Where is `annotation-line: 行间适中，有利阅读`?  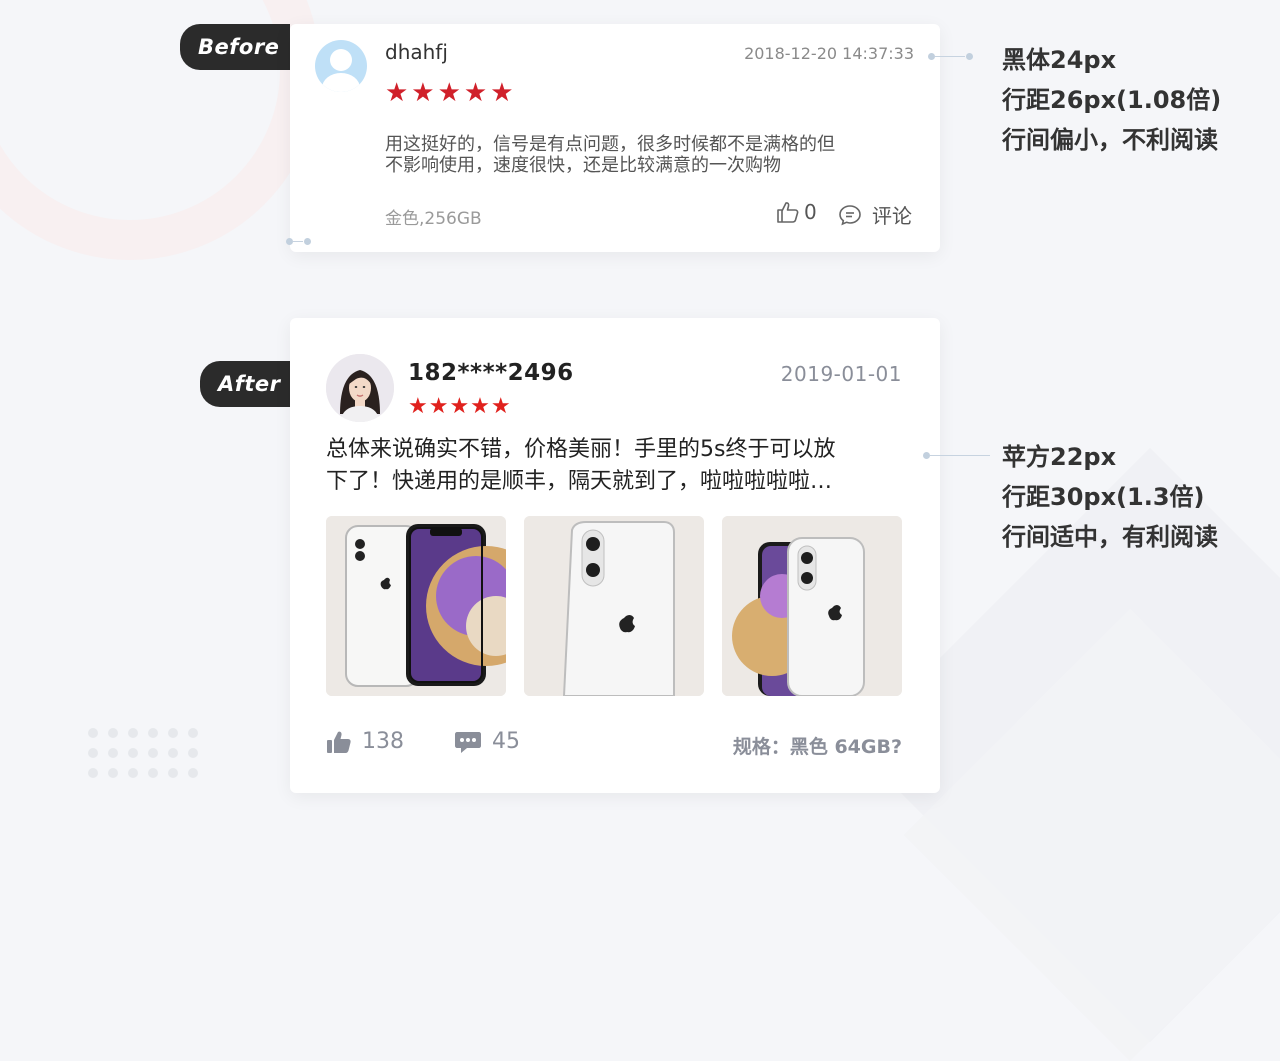 annotation-line: 行间适中，有利阅读 is located at coordinates (1110, 537).